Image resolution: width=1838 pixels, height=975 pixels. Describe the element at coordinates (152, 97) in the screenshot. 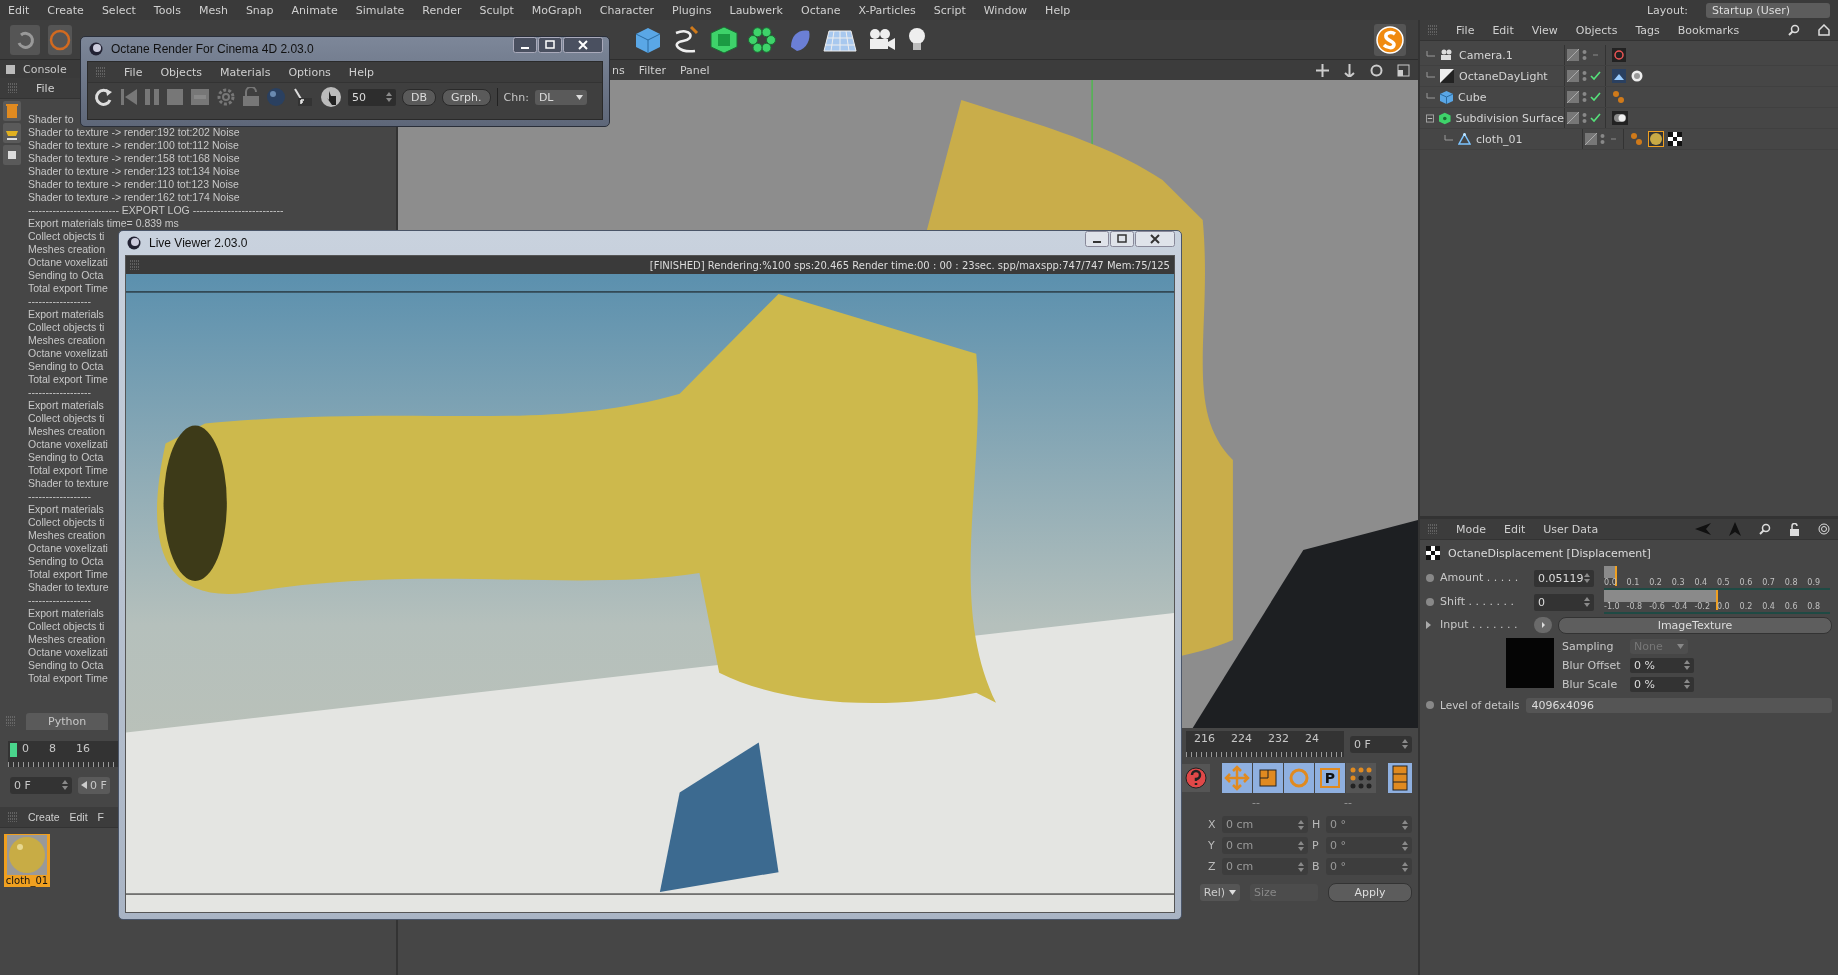

I see `pause-icon` at that location.